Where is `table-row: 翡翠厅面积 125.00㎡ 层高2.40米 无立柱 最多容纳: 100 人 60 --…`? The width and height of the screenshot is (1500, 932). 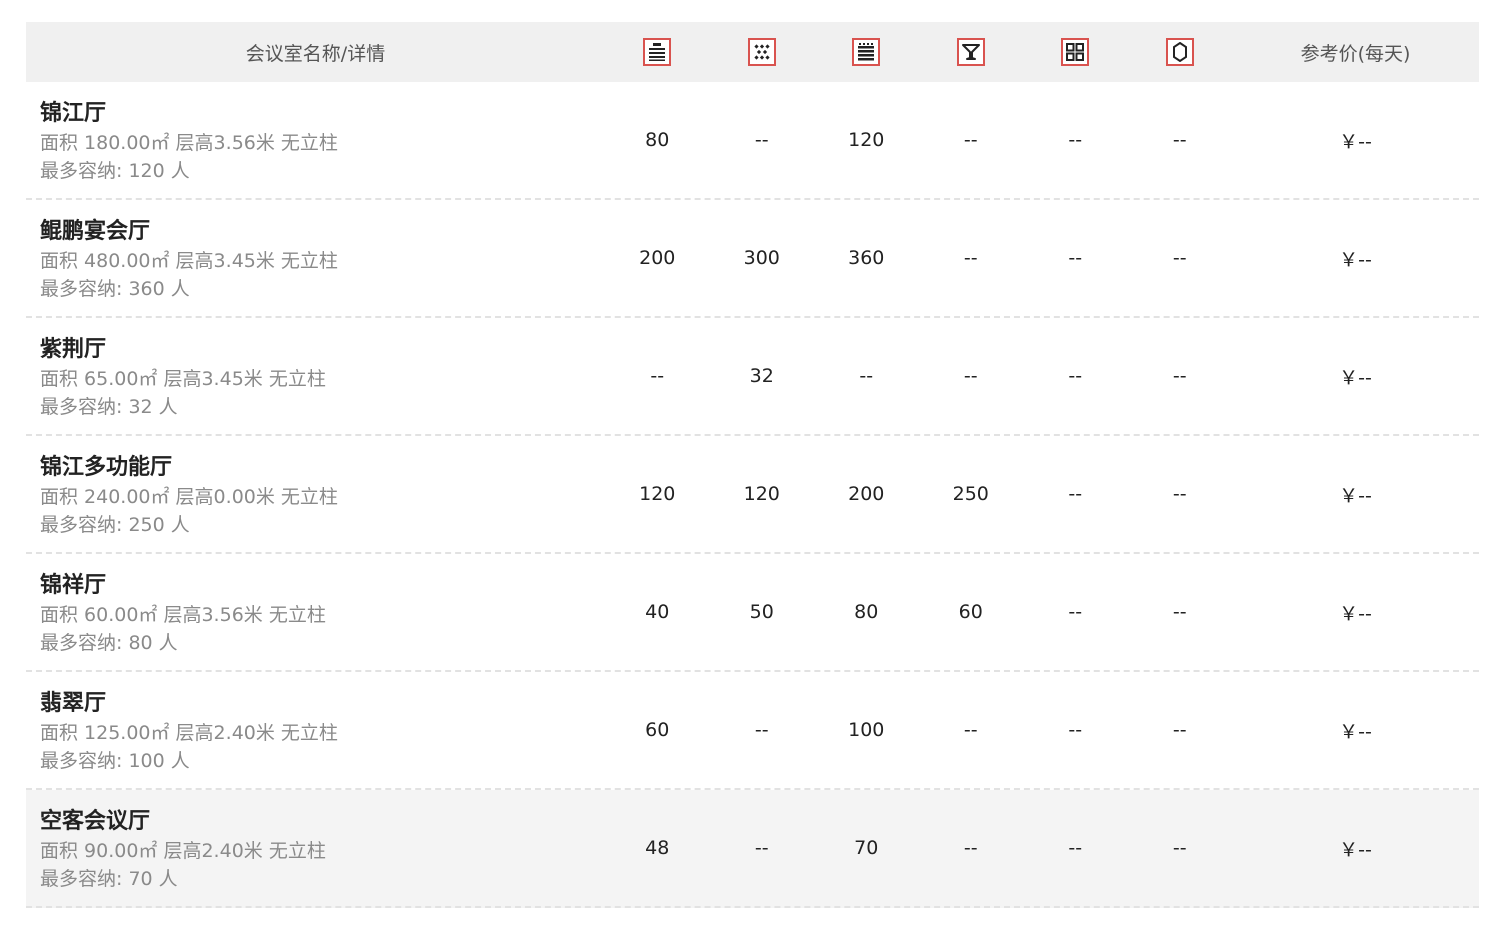
table-row: 翡翠厅面积 125.00㎡ 层高2.40米 无立柱 最多容纳: 100 人 60 --… is located at coordinates (752, 731).